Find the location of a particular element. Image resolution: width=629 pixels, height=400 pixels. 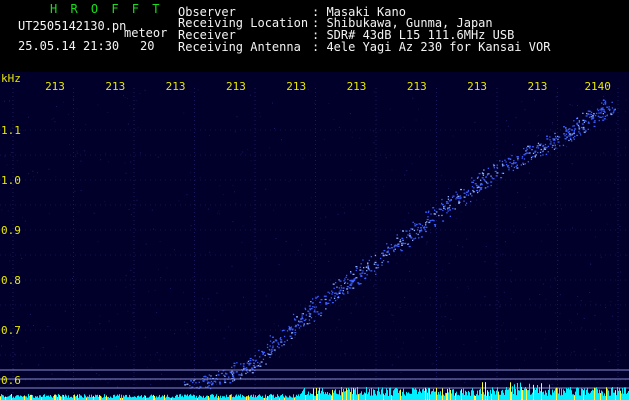

y-tick-label: 1.0 is located at coordinates (11, 180).